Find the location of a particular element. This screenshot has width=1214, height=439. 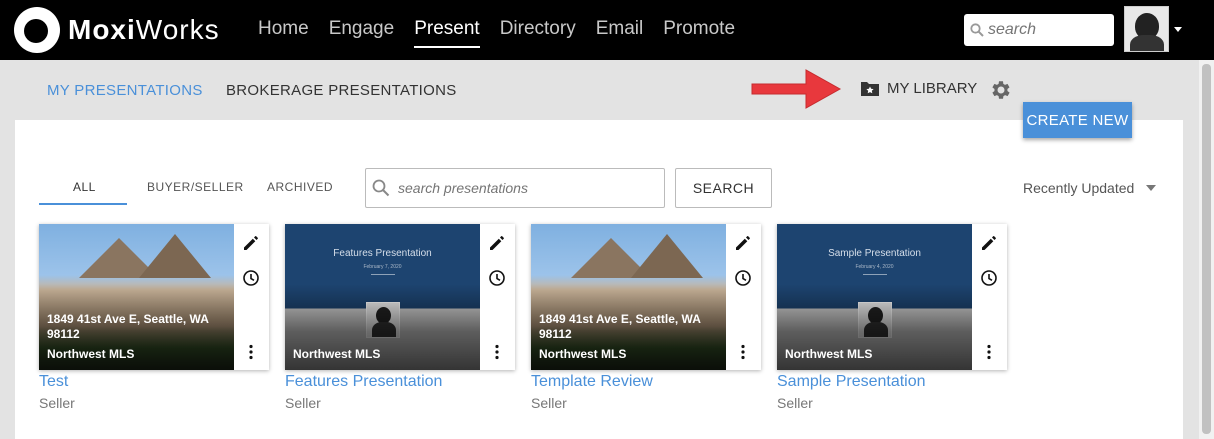

sort-dropdown: Recently Updated is located at coordinates (1090, 188).